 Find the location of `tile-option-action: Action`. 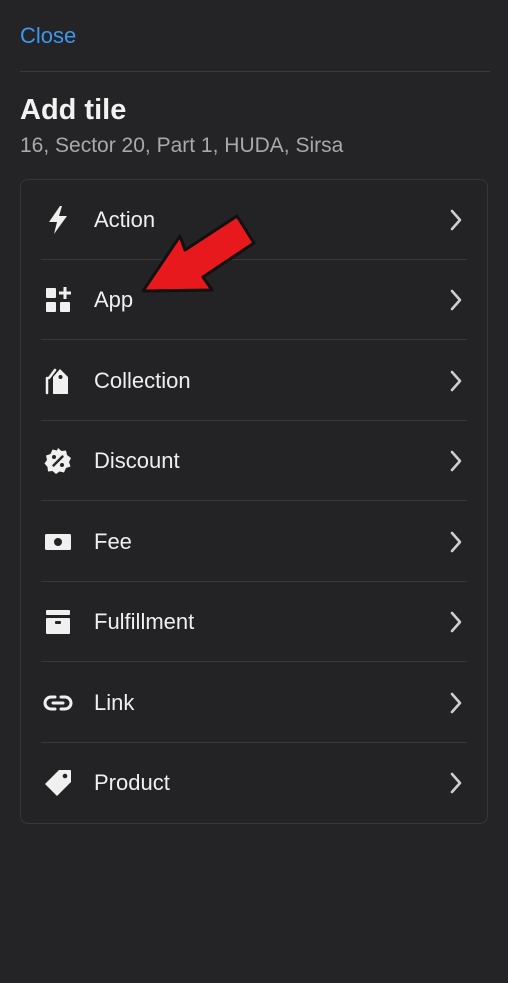

tile-option-action: Action is located at coordinates (254, 220).